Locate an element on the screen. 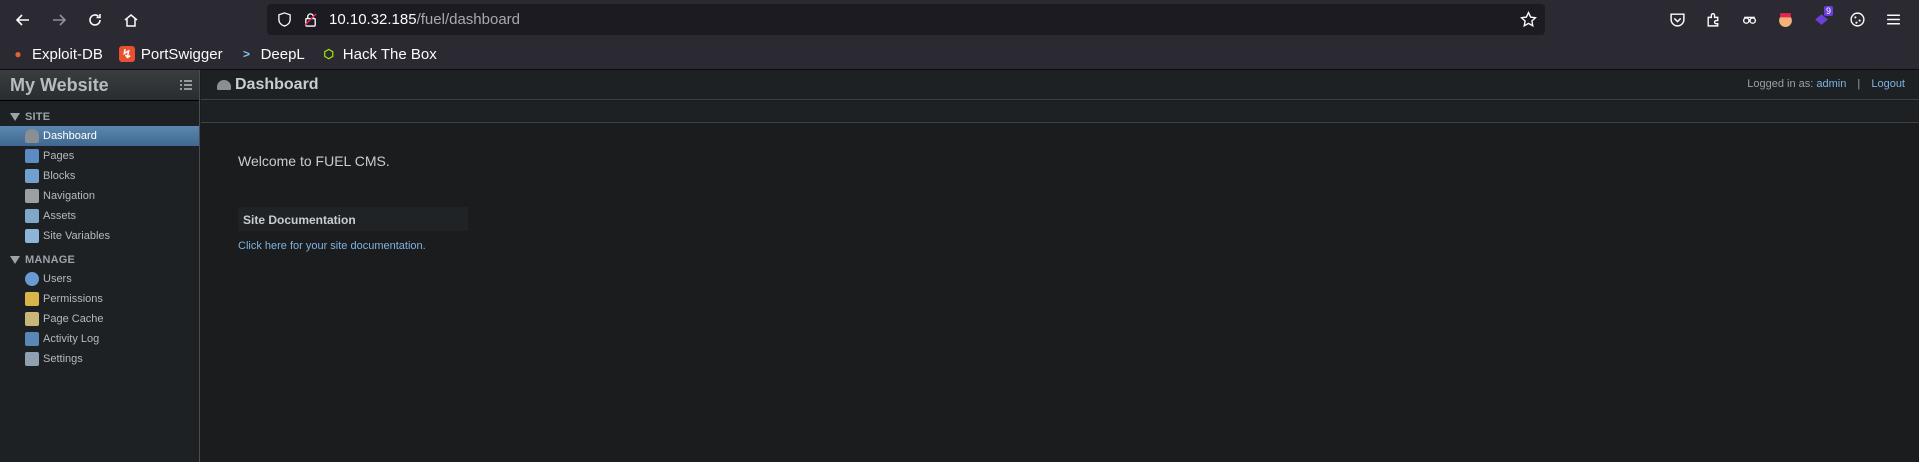 This screenshot has width=1919, height=462. assets-icon is located at coordinates (32, 216).